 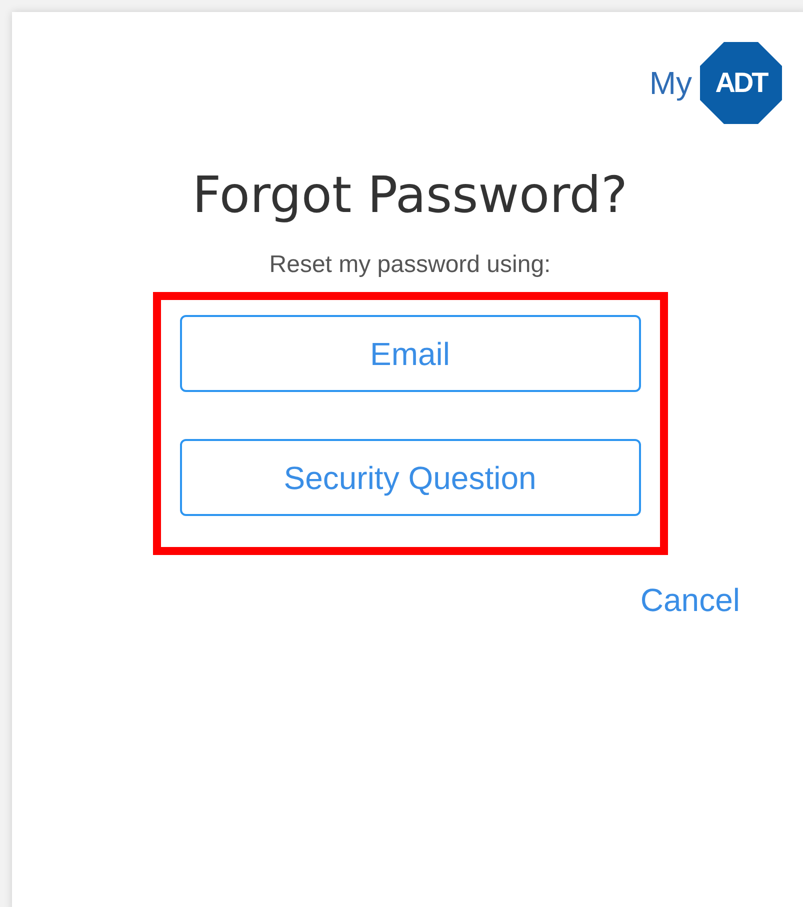 I want to click on logo-badge: ADT, so click(x=741, y=83).